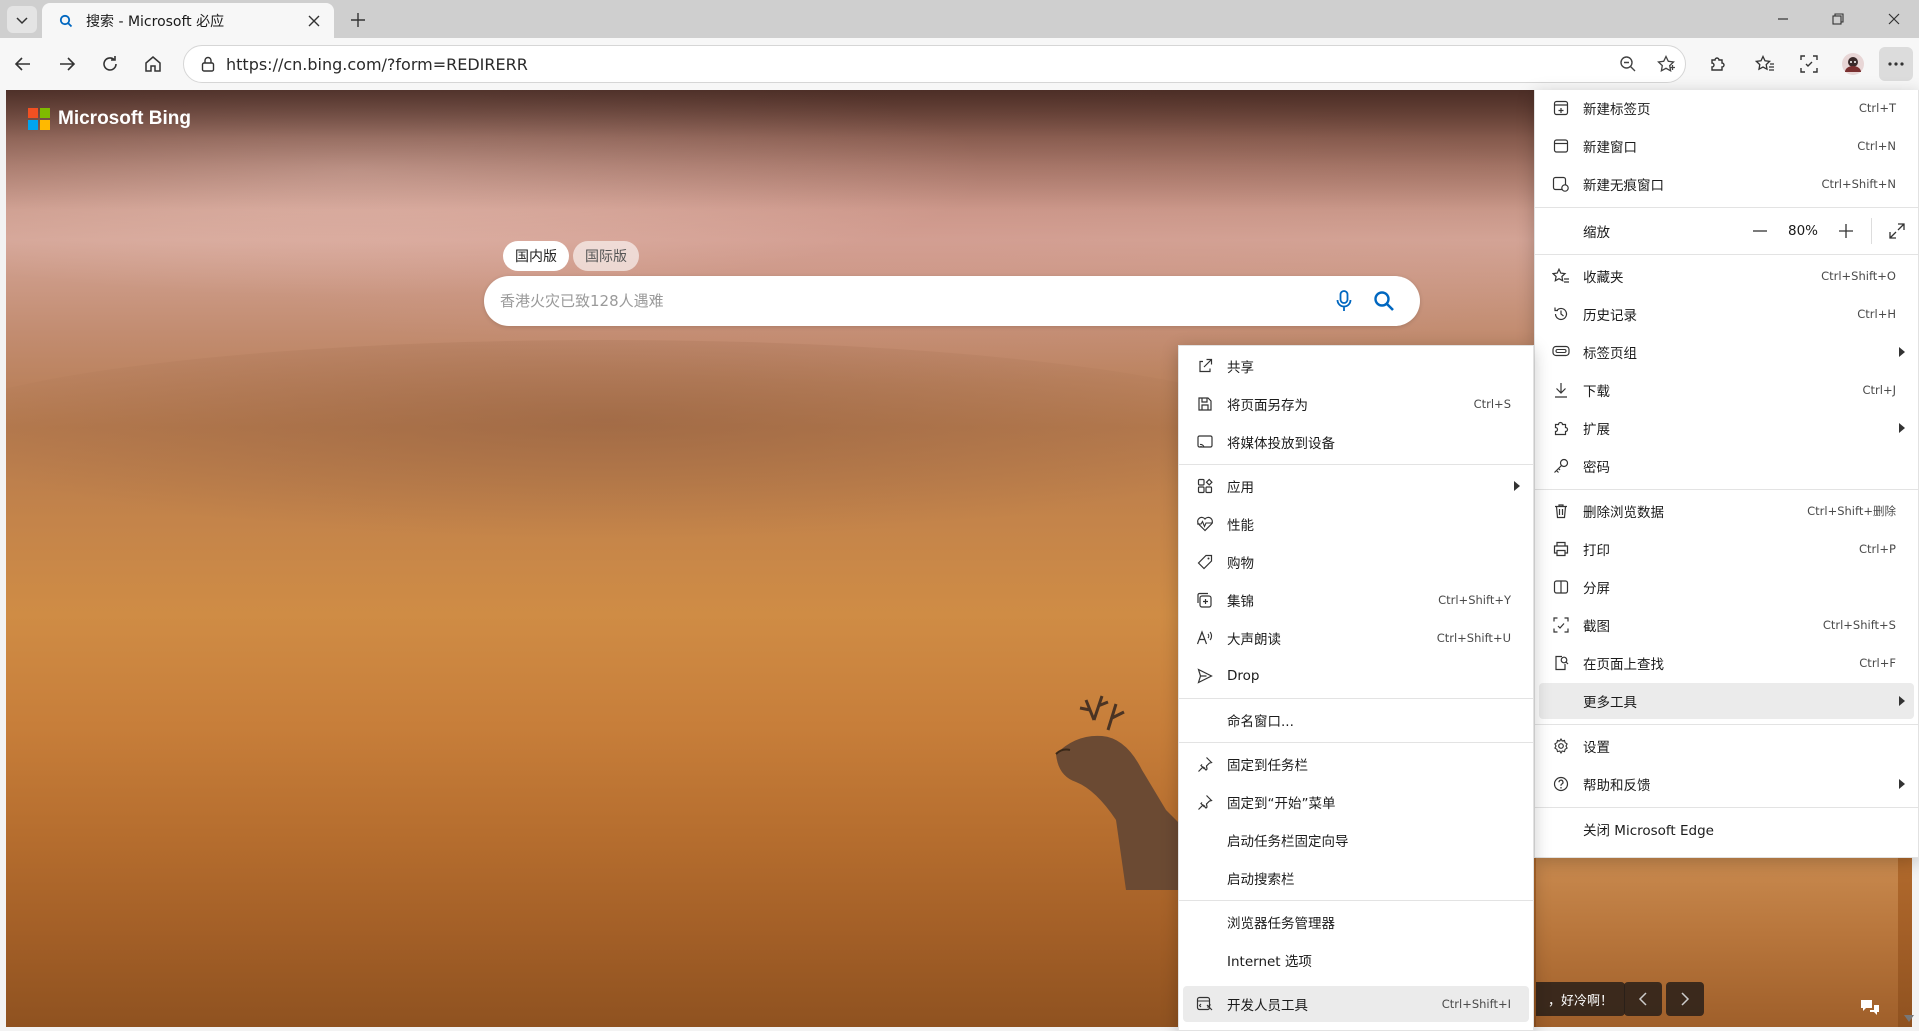  Describe the element at coordinates (1267, 406) in the screenshot. I see `menu-label: 将页面另存为` at that location.